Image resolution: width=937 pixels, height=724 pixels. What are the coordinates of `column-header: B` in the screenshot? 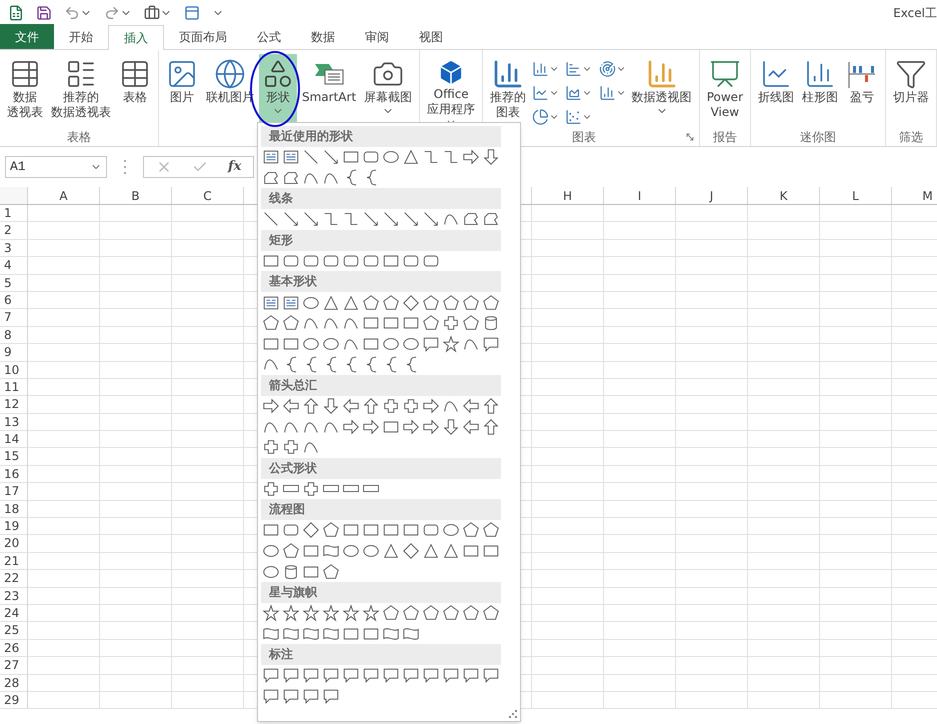 It's located at (136, 195).